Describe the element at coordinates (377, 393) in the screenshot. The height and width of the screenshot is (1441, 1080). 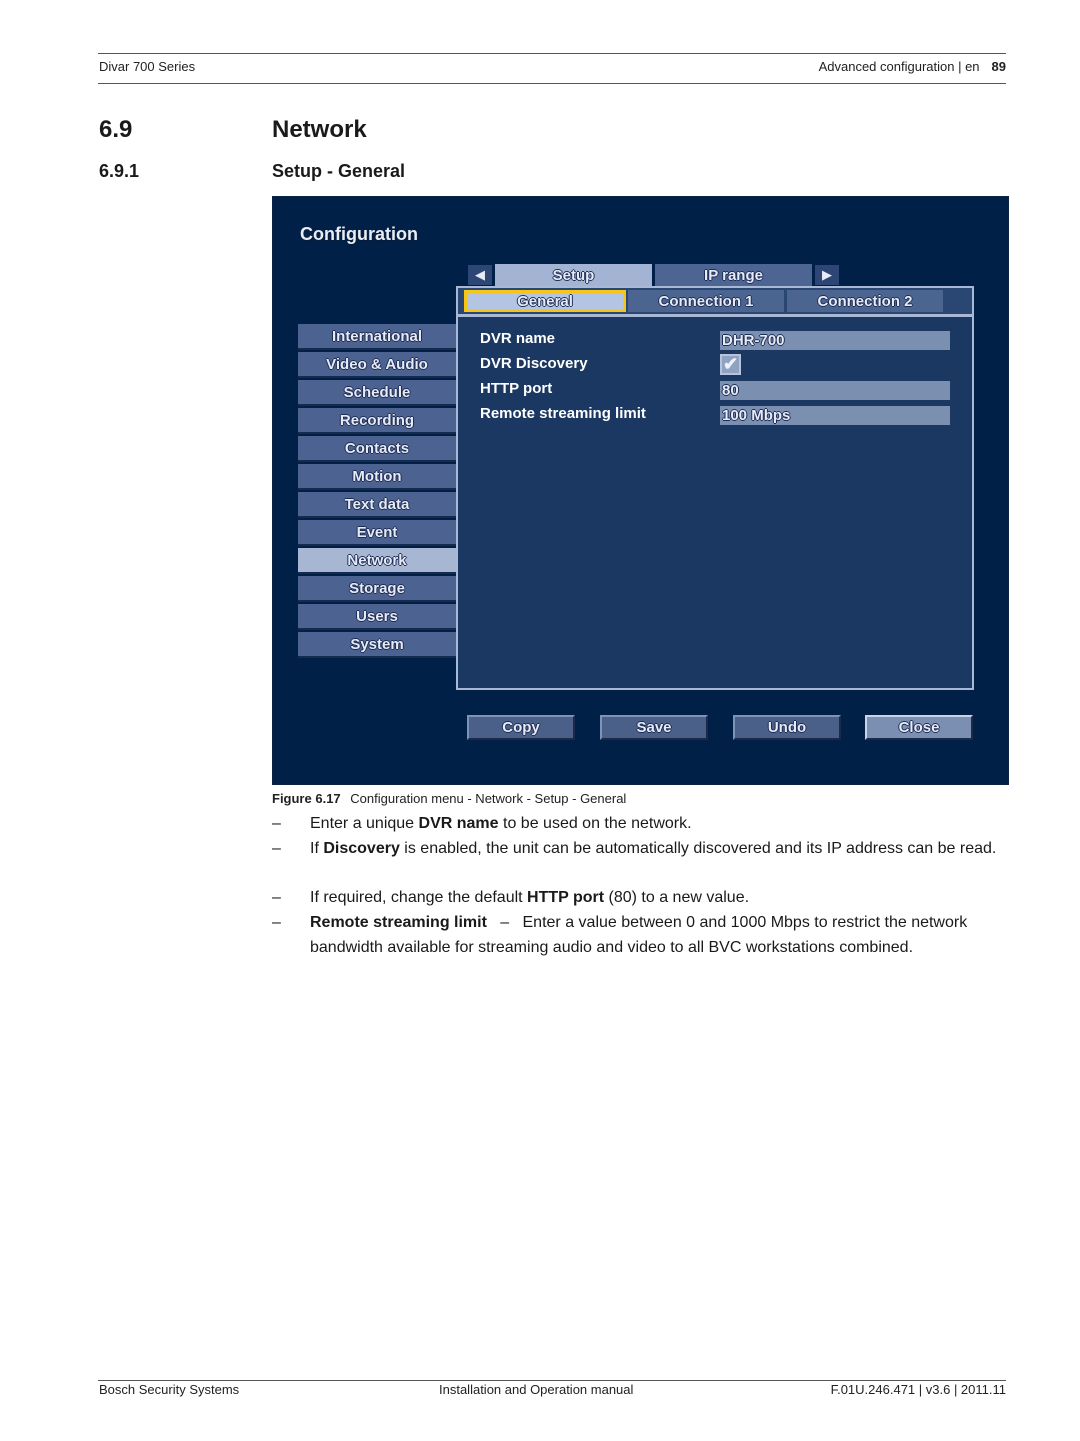
I see `menu-item-schedule: Schedule` at that location.